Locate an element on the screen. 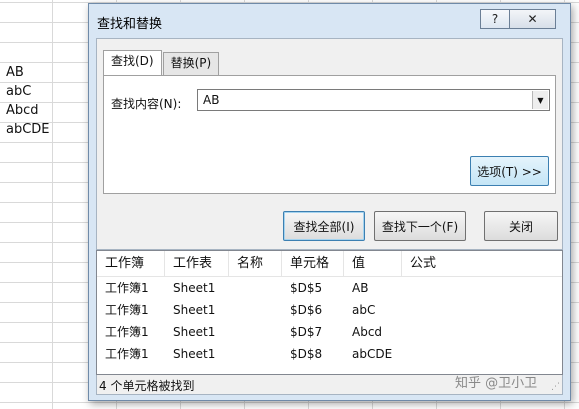  status-text: 4 个单元格被找到 is located at coordinates (147, 386).